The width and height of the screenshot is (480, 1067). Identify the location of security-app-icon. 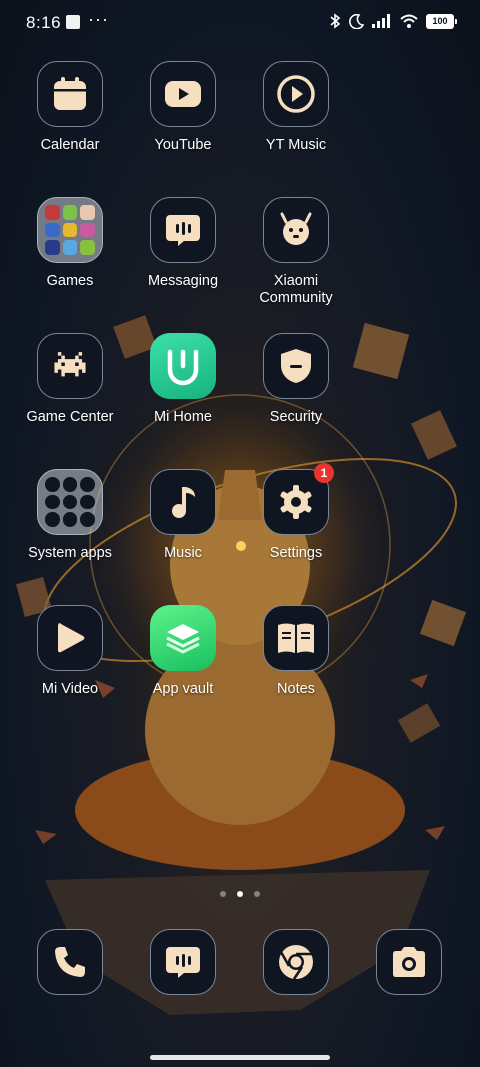
(296, 366).